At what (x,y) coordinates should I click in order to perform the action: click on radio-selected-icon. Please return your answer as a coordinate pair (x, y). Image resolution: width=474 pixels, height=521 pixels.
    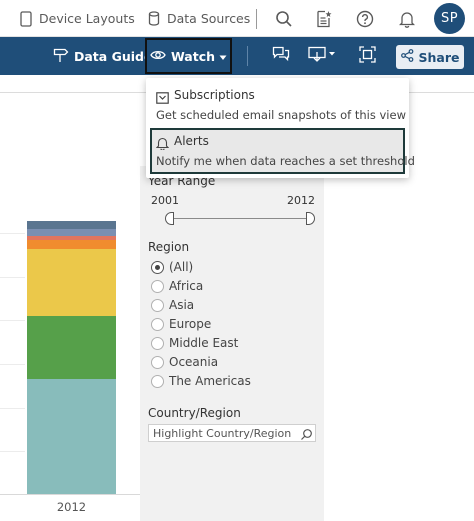
    Looking at the image, I should click on (157, 267).